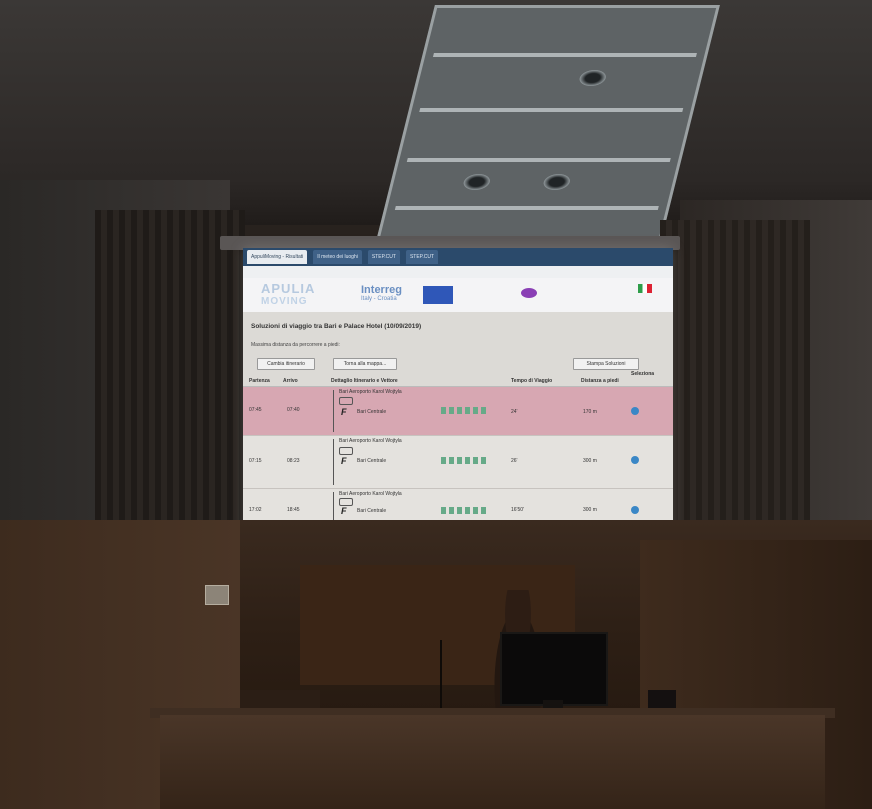  Describe the element at coordinates (293, 461) in the screenshot. I see `arrival-time: 08:23` at that location.